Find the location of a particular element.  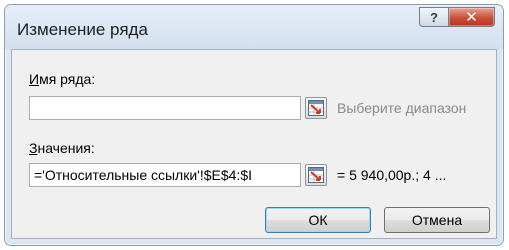

series-values-range-button is located at coordinates (316, 175).